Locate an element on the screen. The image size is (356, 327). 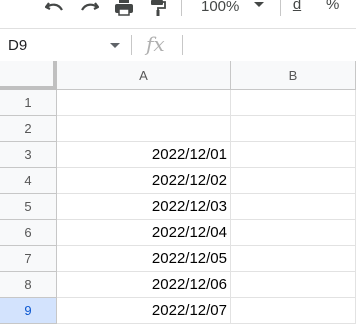
cell-a7: 2022/12/05 is located at coordinates (144, 259).